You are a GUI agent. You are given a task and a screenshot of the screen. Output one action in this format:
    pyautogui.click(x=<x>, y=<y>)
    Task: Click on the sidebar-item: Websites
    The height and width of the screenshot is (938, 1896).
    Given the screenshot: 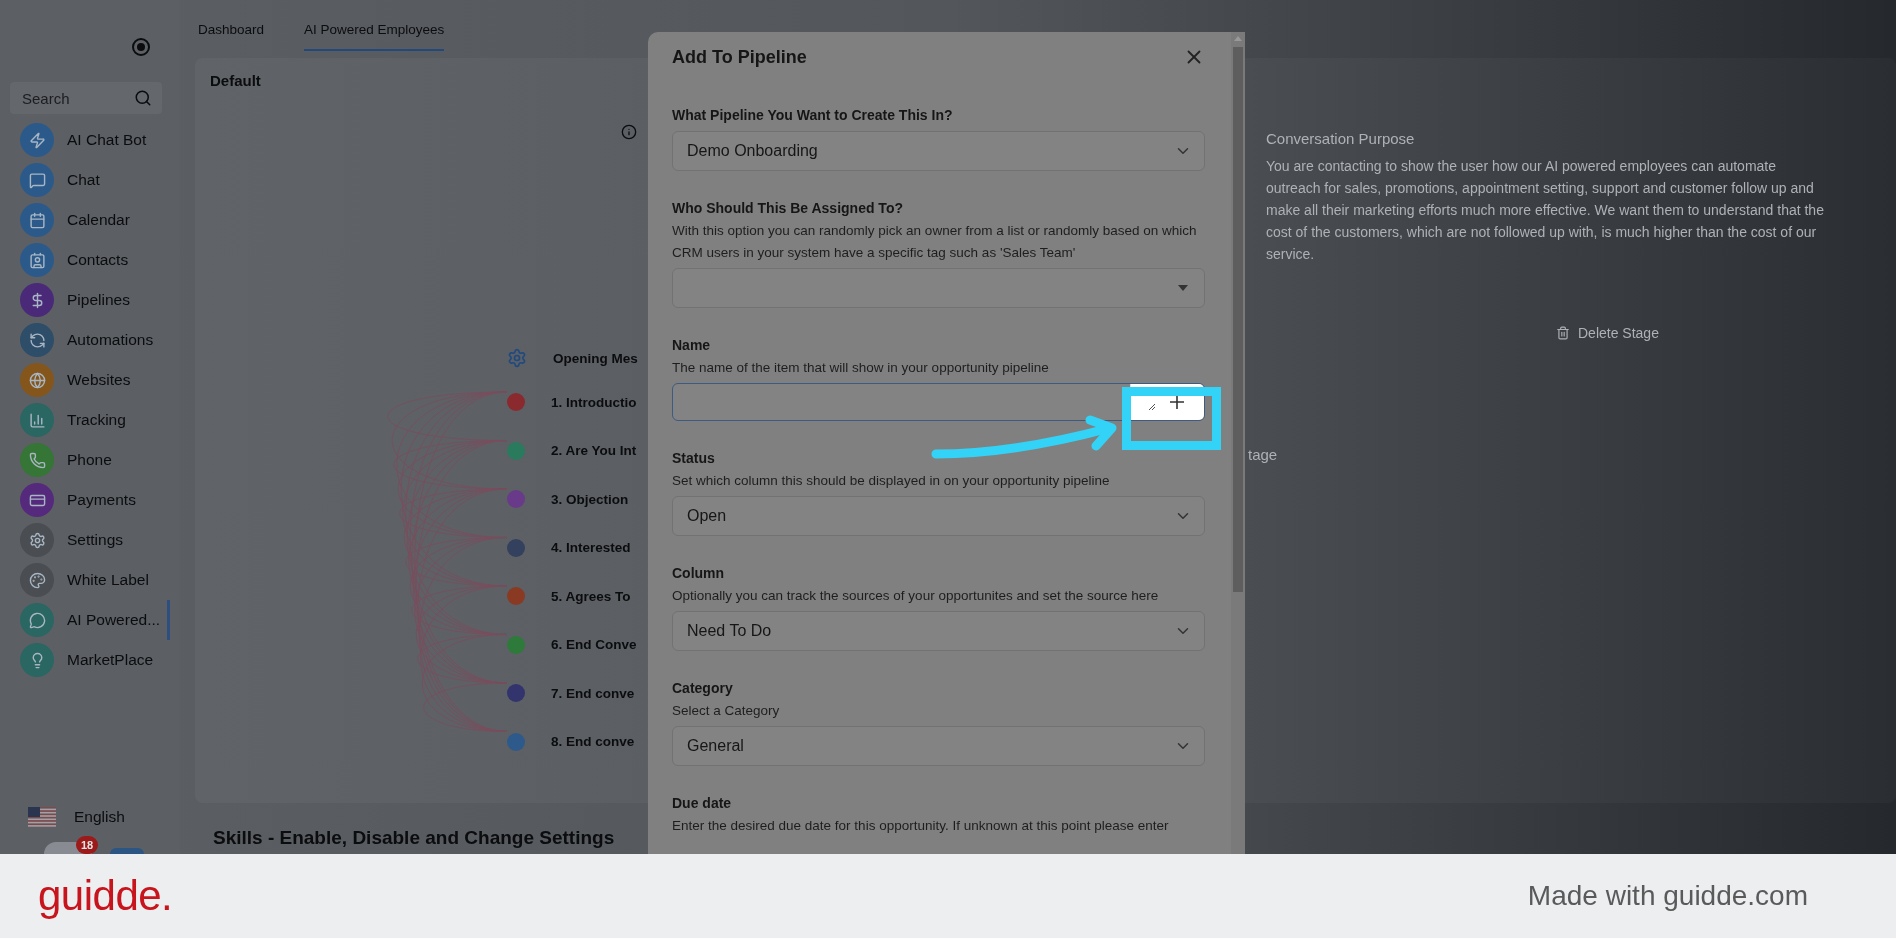 What is the action you would take?
    pyautogui.click(x=85, y=380)
    